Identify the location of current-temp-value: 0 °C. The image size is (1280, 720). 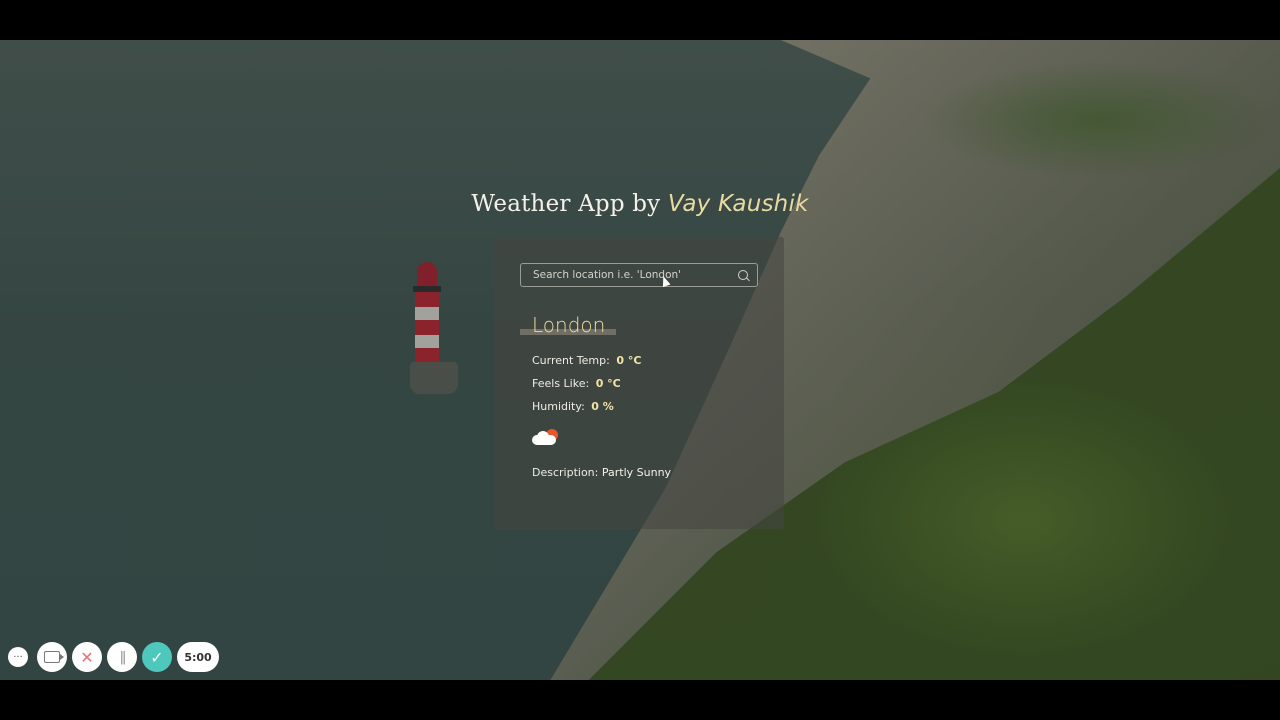
(629, 360).